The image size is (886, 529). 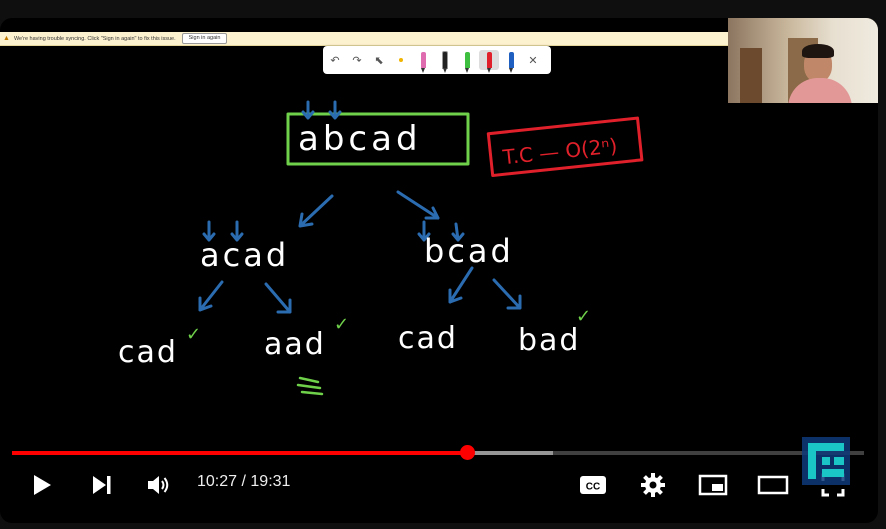 I want to click on pen-blue-icon, so click(x=511, y=61).